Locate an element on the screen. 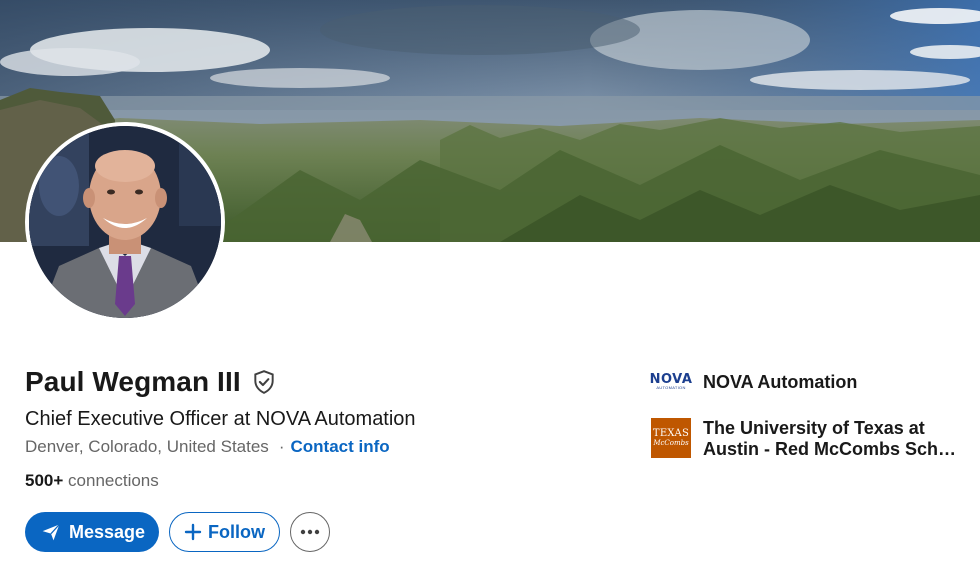 The height and width of the screenshot is (577, 980). nova-logo: NOVA AUTOMATION is located at coordinates (671, 381).